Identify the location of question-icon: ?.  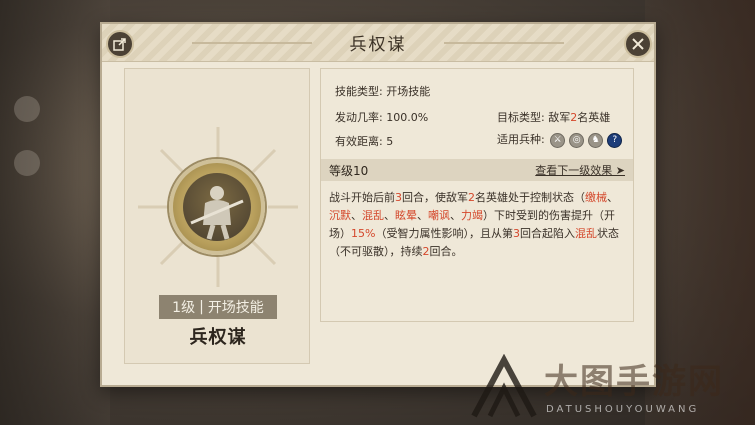
(615, 140).